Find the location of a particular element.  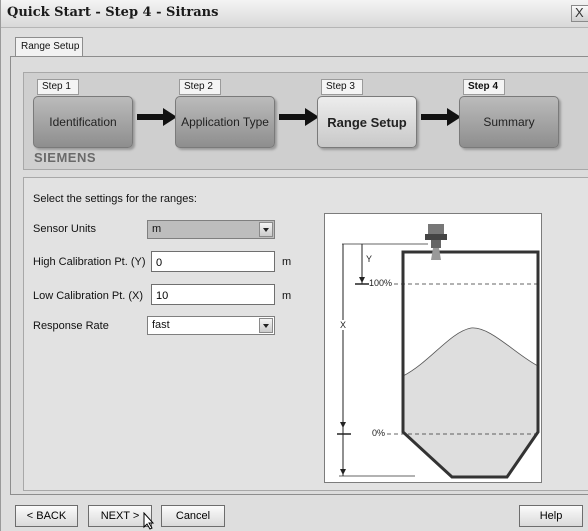

step-box: Summary is located at coordinates (509, 122).